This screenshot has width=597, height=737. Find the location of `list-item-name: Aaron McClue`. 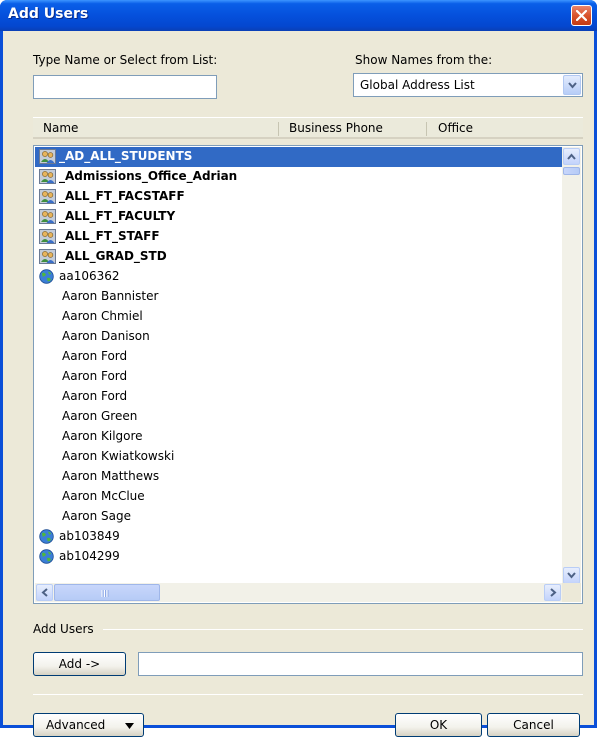

list-item-name: Aaron McClue is located at coordinates (103, 496).